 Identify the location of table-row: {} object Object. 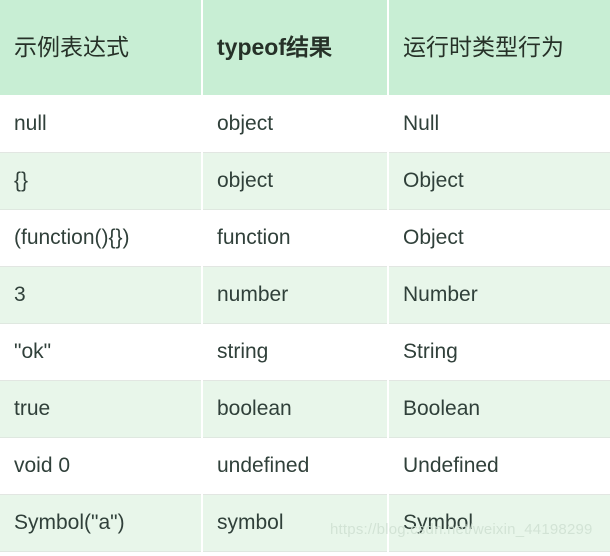
(305, 181).